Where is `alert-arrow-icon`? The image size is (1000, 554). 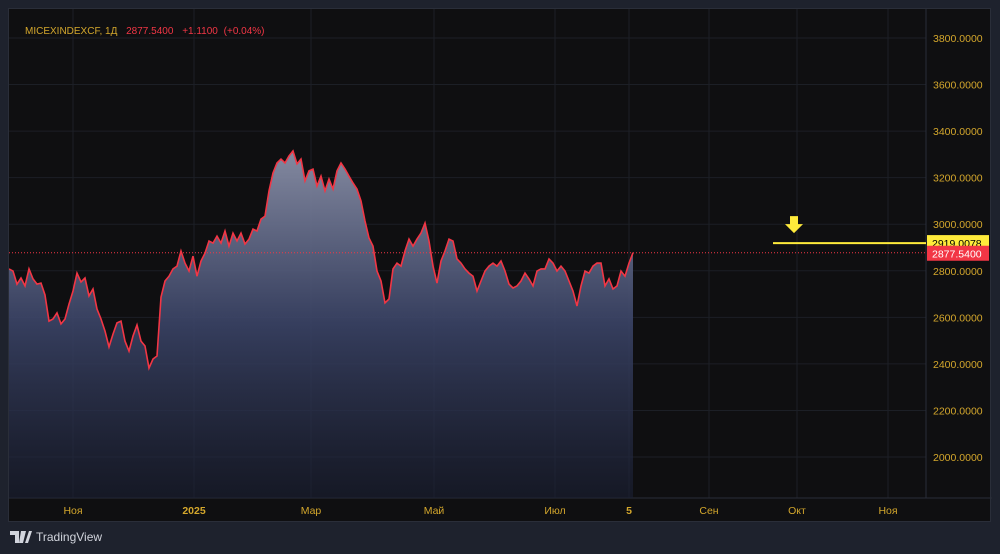
alert-arrow-icon is located at coordinates (794, 225).